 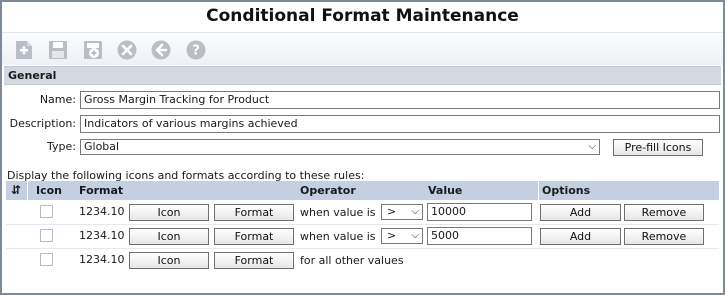 What do you see at coordinates (57, 99) in the screenshot?
I see `name-label: Name:` at bounding box center [57, 99].